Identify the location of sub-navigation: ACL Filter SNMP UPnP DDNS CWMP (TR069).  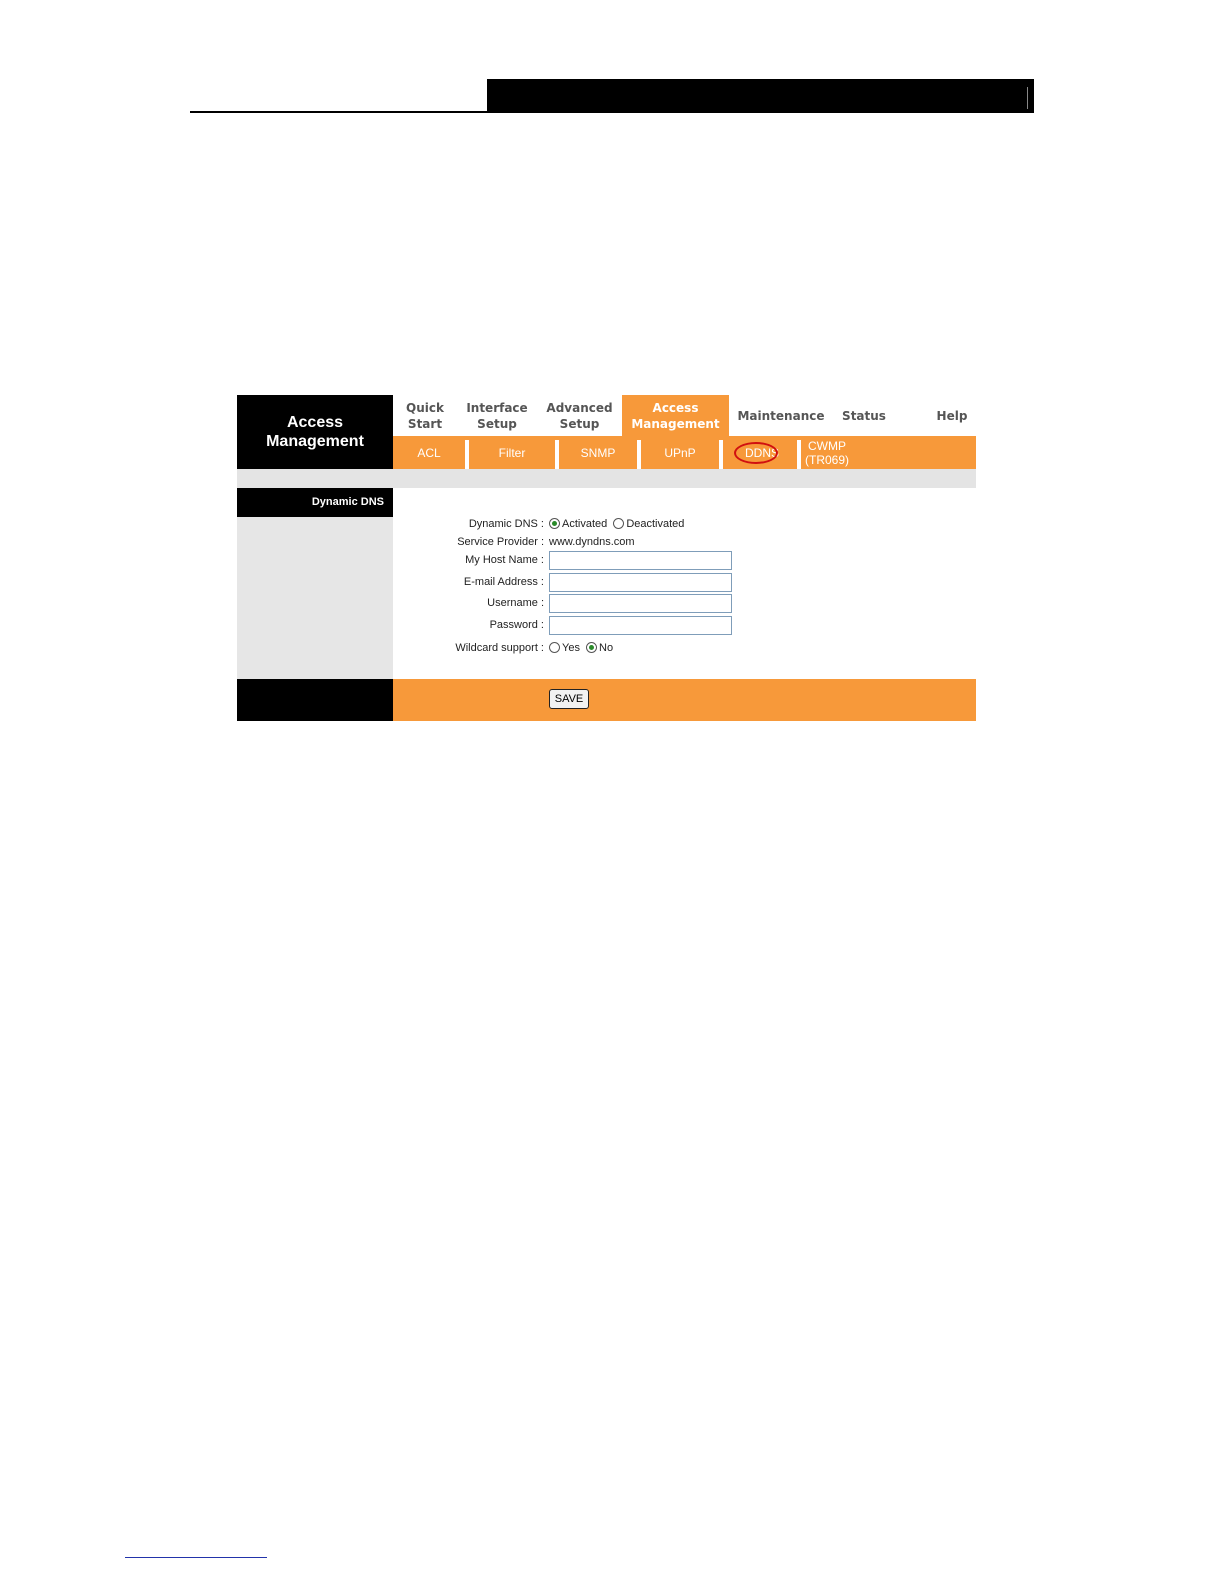
(684, 452).